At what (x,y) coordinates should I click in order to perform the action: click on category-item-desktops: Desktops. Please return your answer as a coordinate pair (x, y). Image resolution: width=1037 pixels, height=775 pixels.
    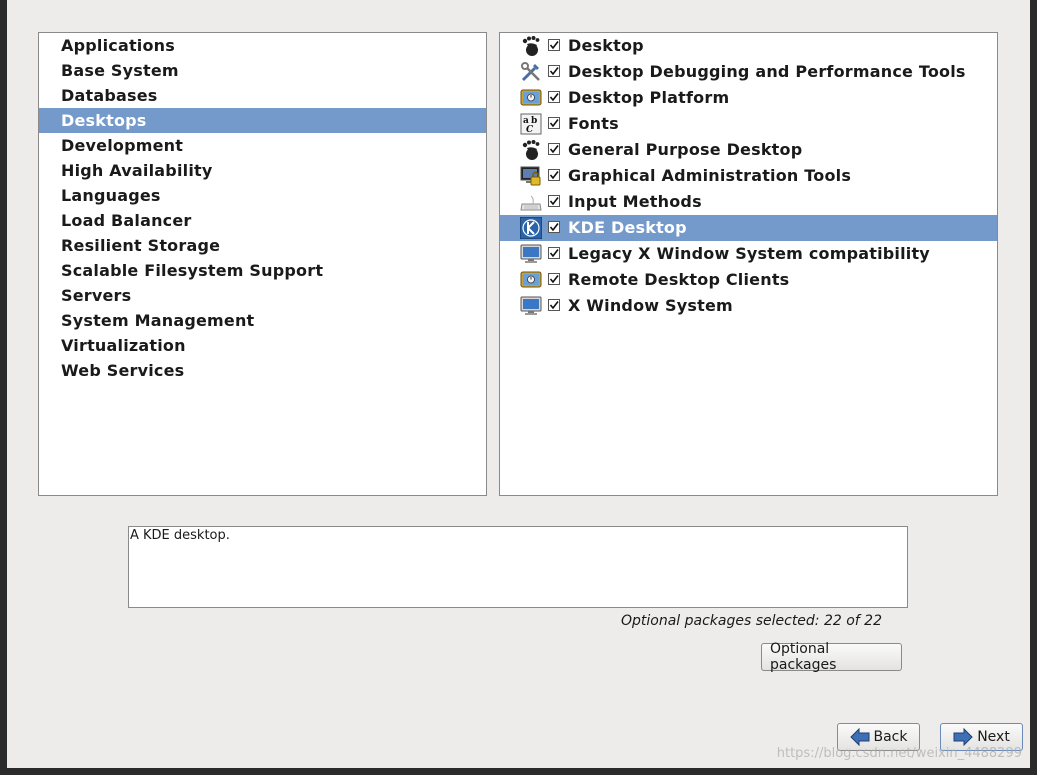
    Looking at the image, I should click on (262, 120).